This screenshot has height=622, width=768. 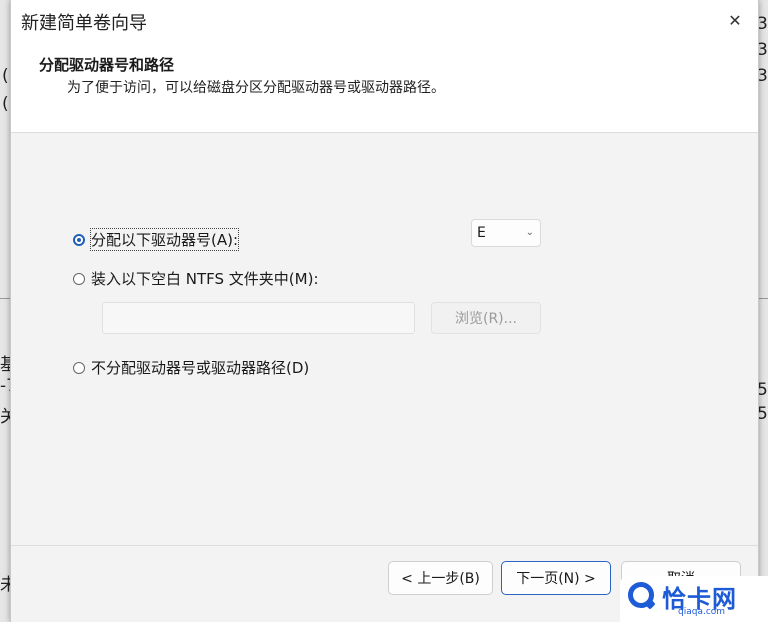 What do you see at coordinates (384, 22) in the screenshot?
I see `title-bar: 新建简单卷向导 ✕` at bounding box center [384, 22].